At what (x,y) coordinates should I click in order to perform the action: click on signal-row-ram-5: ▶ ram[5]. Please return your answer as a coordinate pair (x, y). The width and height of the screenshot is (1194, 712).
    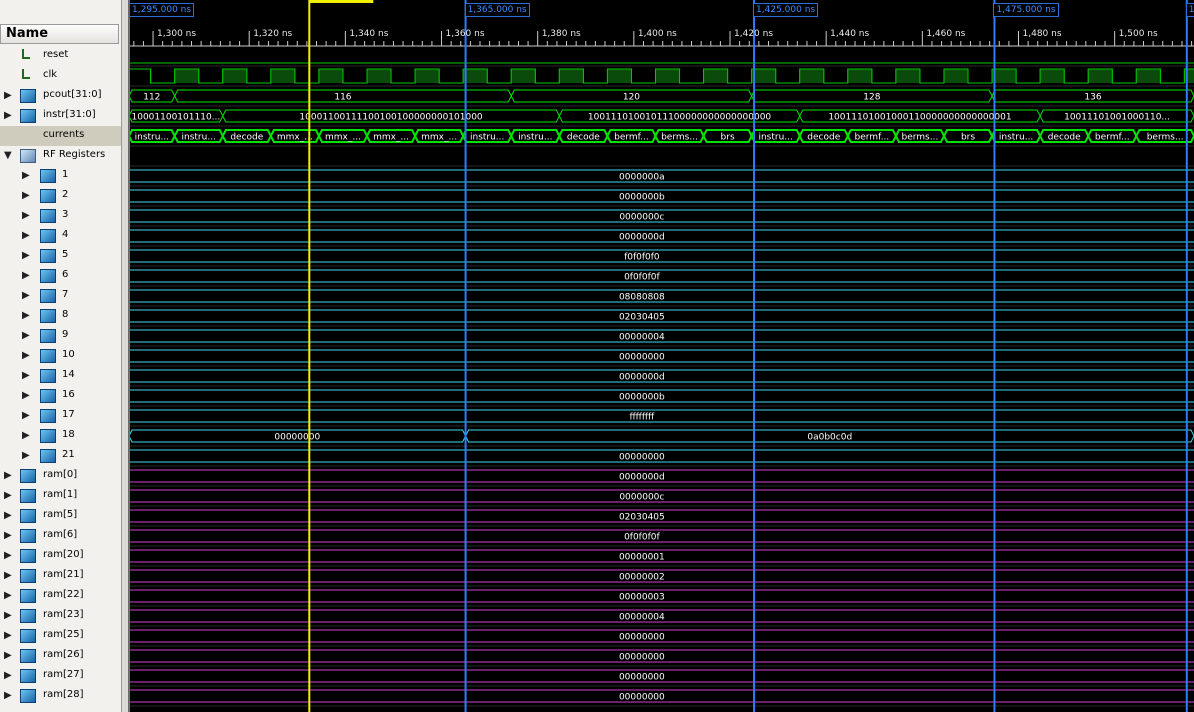
    Looking at the image, I should click on (60, 516).